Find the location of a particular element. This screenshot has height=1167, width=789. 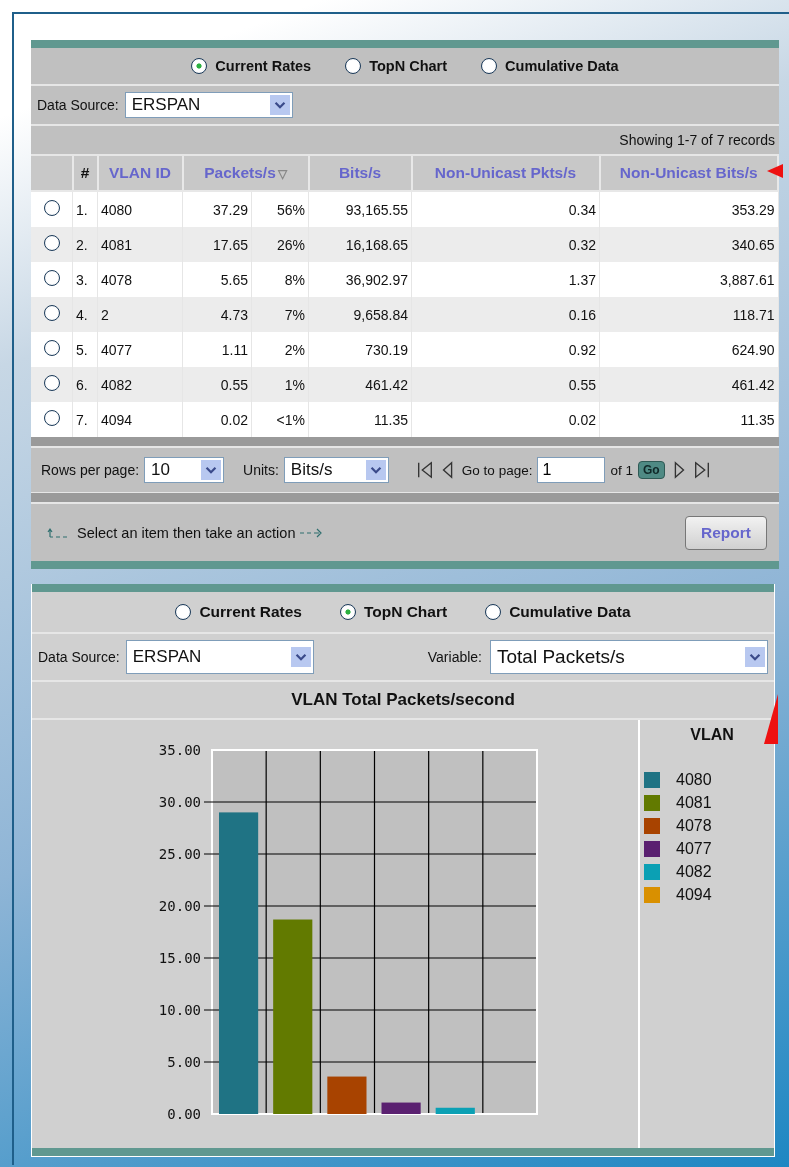

table-cell: 7. is located at coordinates (82, 419).